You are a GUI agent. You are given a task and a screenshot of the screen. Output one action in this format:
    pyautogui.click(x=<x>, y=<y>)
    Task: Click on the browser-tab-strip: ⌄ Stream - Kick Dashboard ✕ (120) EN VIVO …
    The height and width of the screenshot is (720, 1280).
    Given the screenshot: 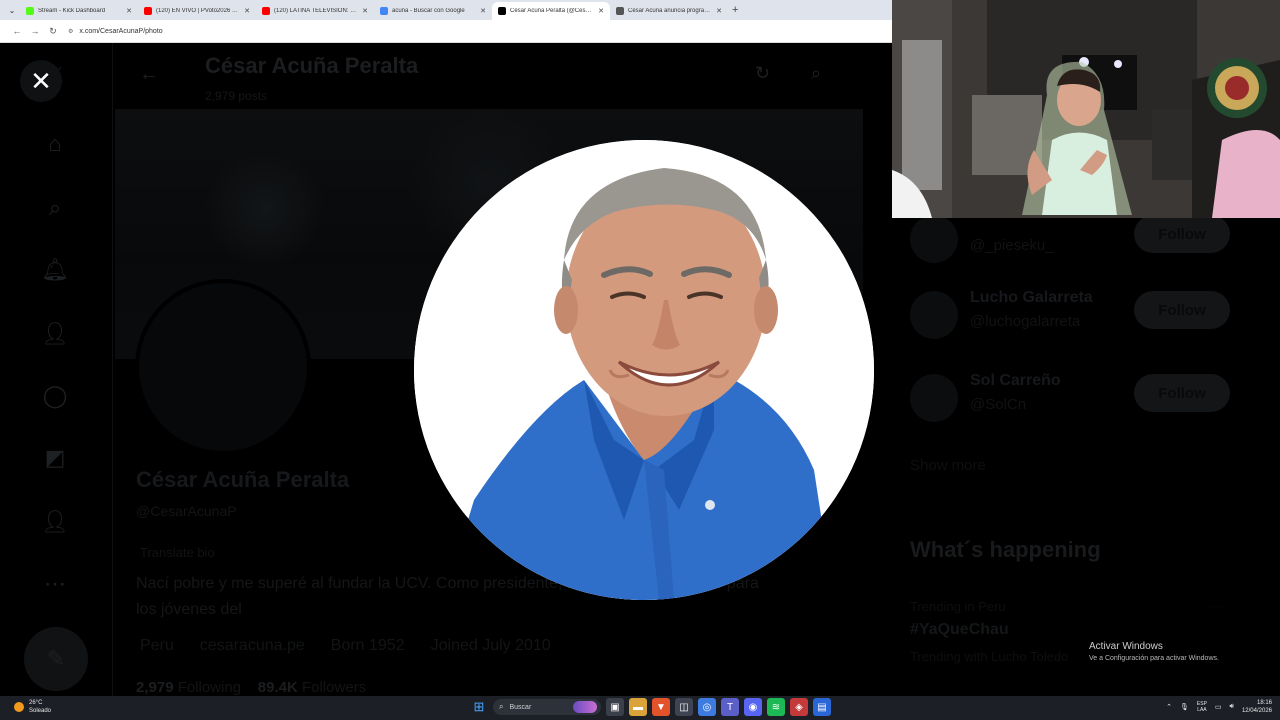 What is the action you would take?
    pyautogui.click(x=446, y=10)
    